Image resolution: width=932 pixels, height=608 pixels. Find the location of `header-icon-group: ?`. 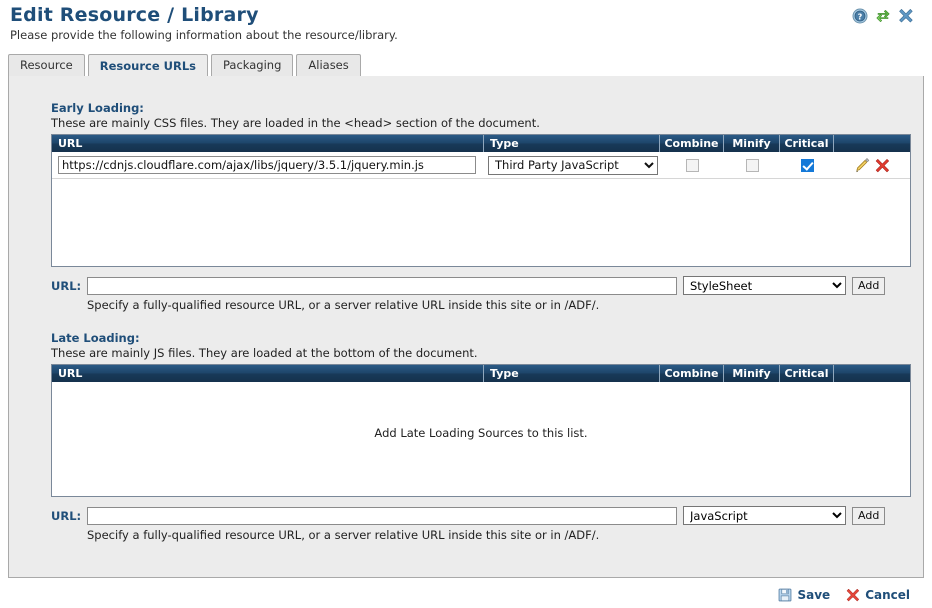

header-icon-group: ? is located at coordinates (883, 16).